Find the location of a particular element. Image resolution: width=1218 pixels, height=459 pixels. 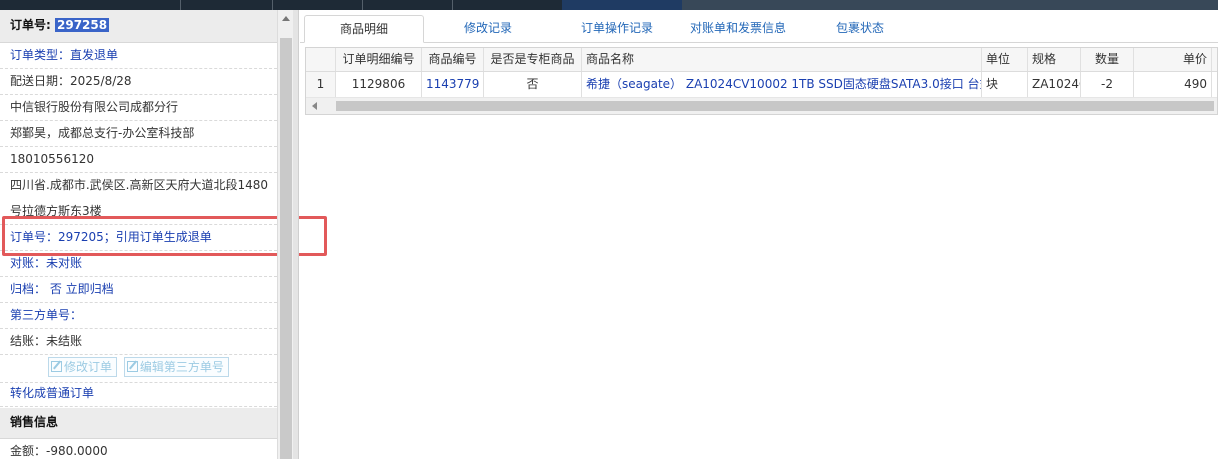

column-header-product-name: 商品名称 is located at coordinates (782, 59).